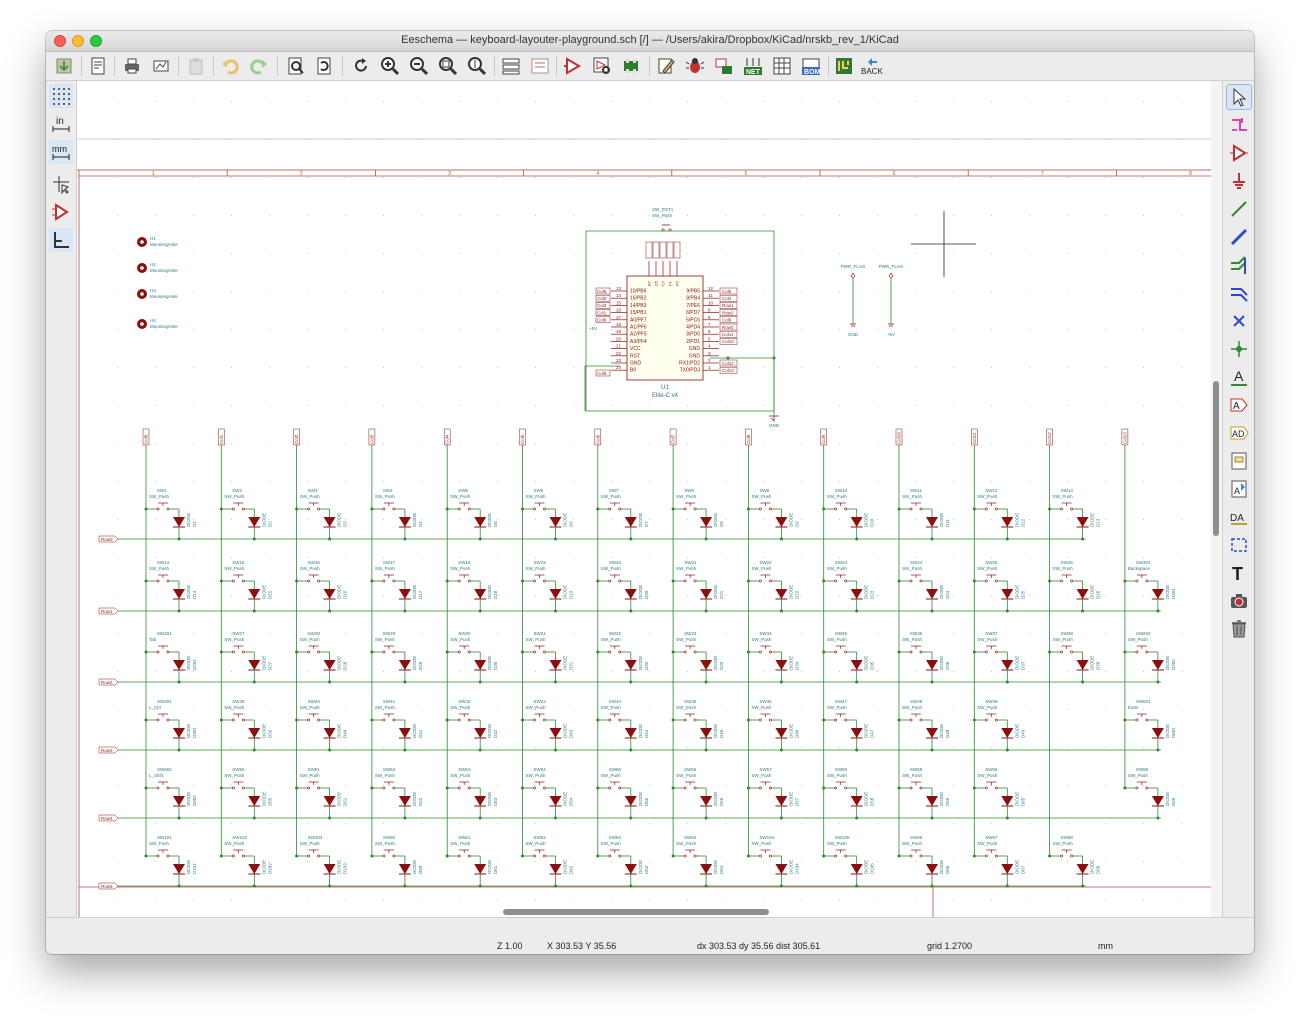  Describe the element at coordinates (1239, 97) in the screenshot. I see `select-arrow-icon` at that location.